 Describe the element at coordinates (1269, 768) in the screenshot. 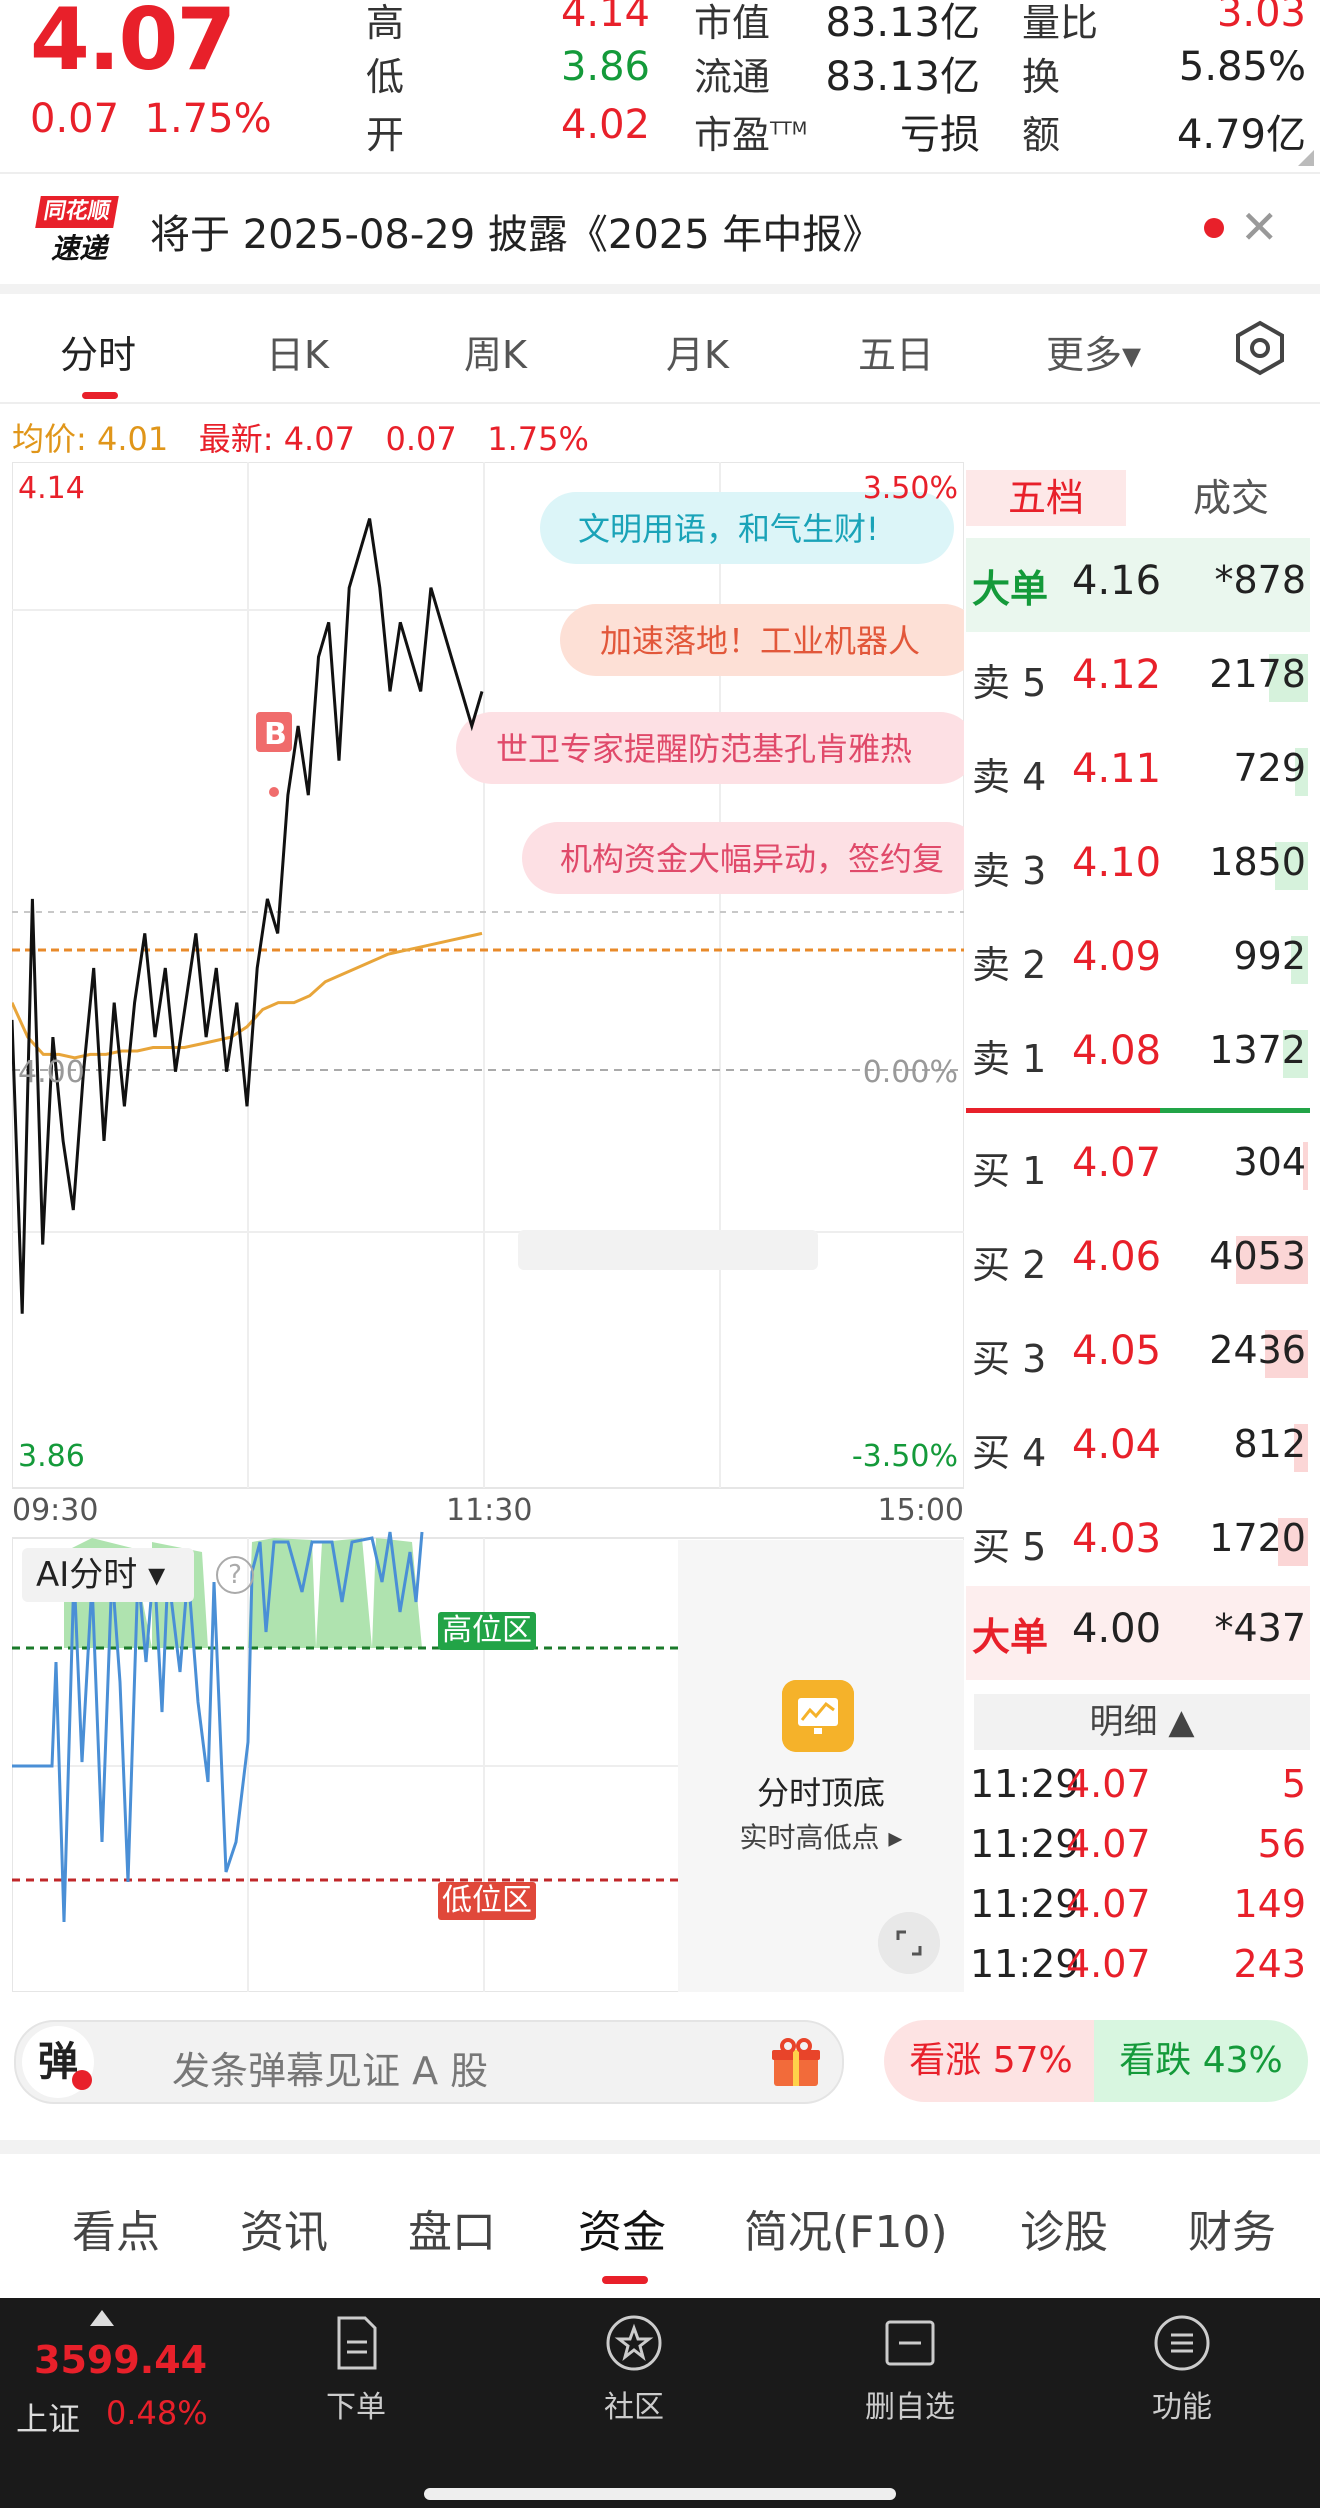

I see `ask-vol: 729` at that location.